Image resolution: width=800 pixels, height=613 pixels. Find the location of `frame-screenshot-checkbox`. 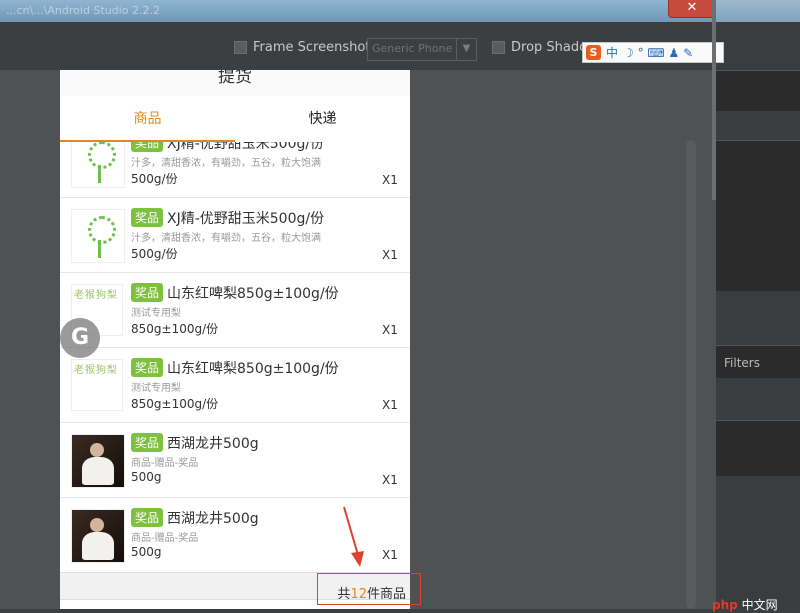

frame-screenshot-checkbox is located at coordinates (240, 47).